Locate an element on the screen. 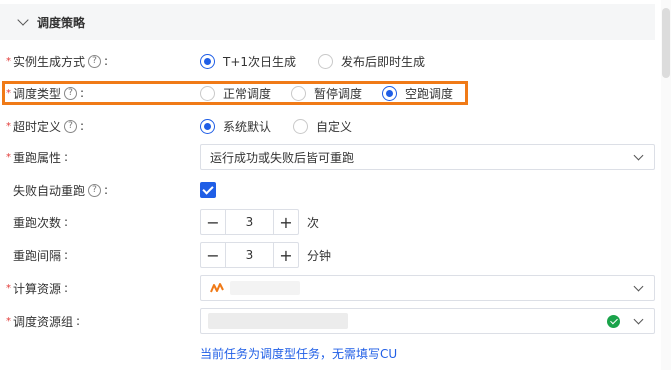 The width and height of the screenshot is (671, 370). auto-rerun-checkbox is located at coordinates (208, 190).